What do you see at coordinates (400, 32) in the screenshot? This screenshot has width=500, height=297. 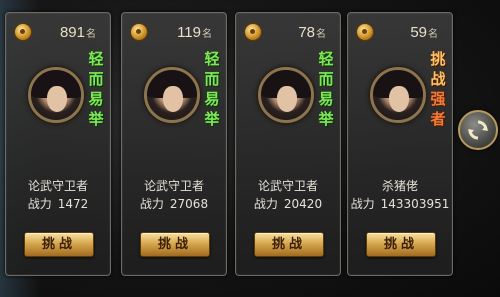 I see `rank-row: 59名` at bounding box center [400, 32].